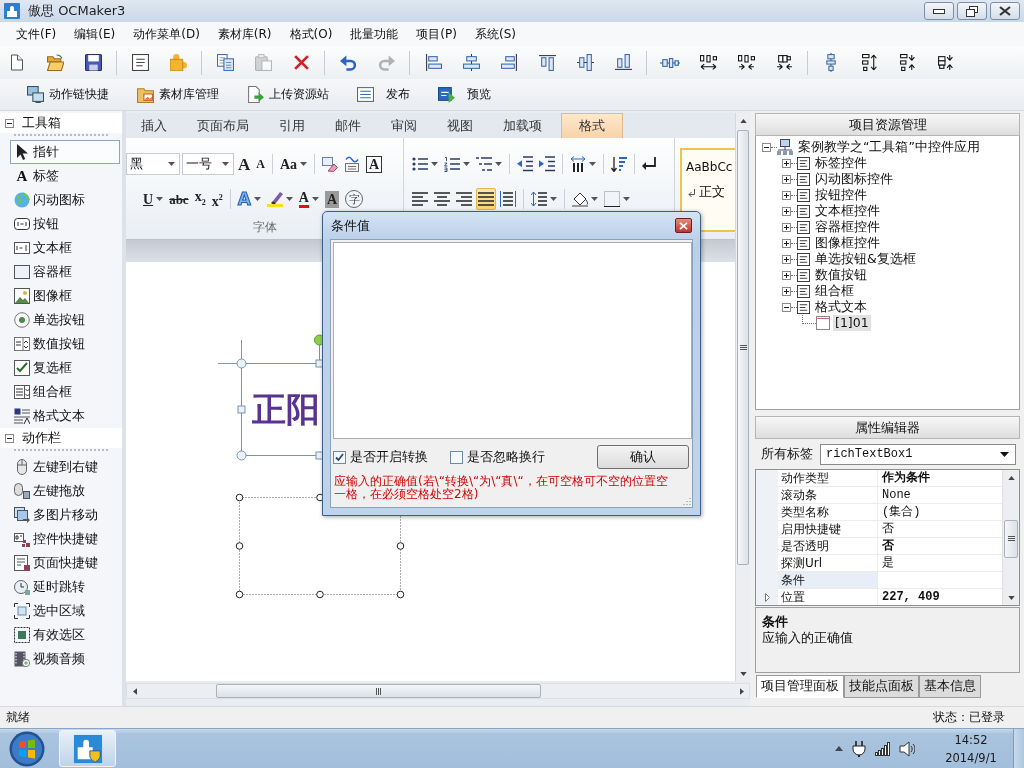 This screenshot has width=1024, height=768. What do you see at coordinates (889, 147) in the screenshot?
I see `tree-node: 案例教学之“工具箱”中控件应用` at bounding box center [889, 147].